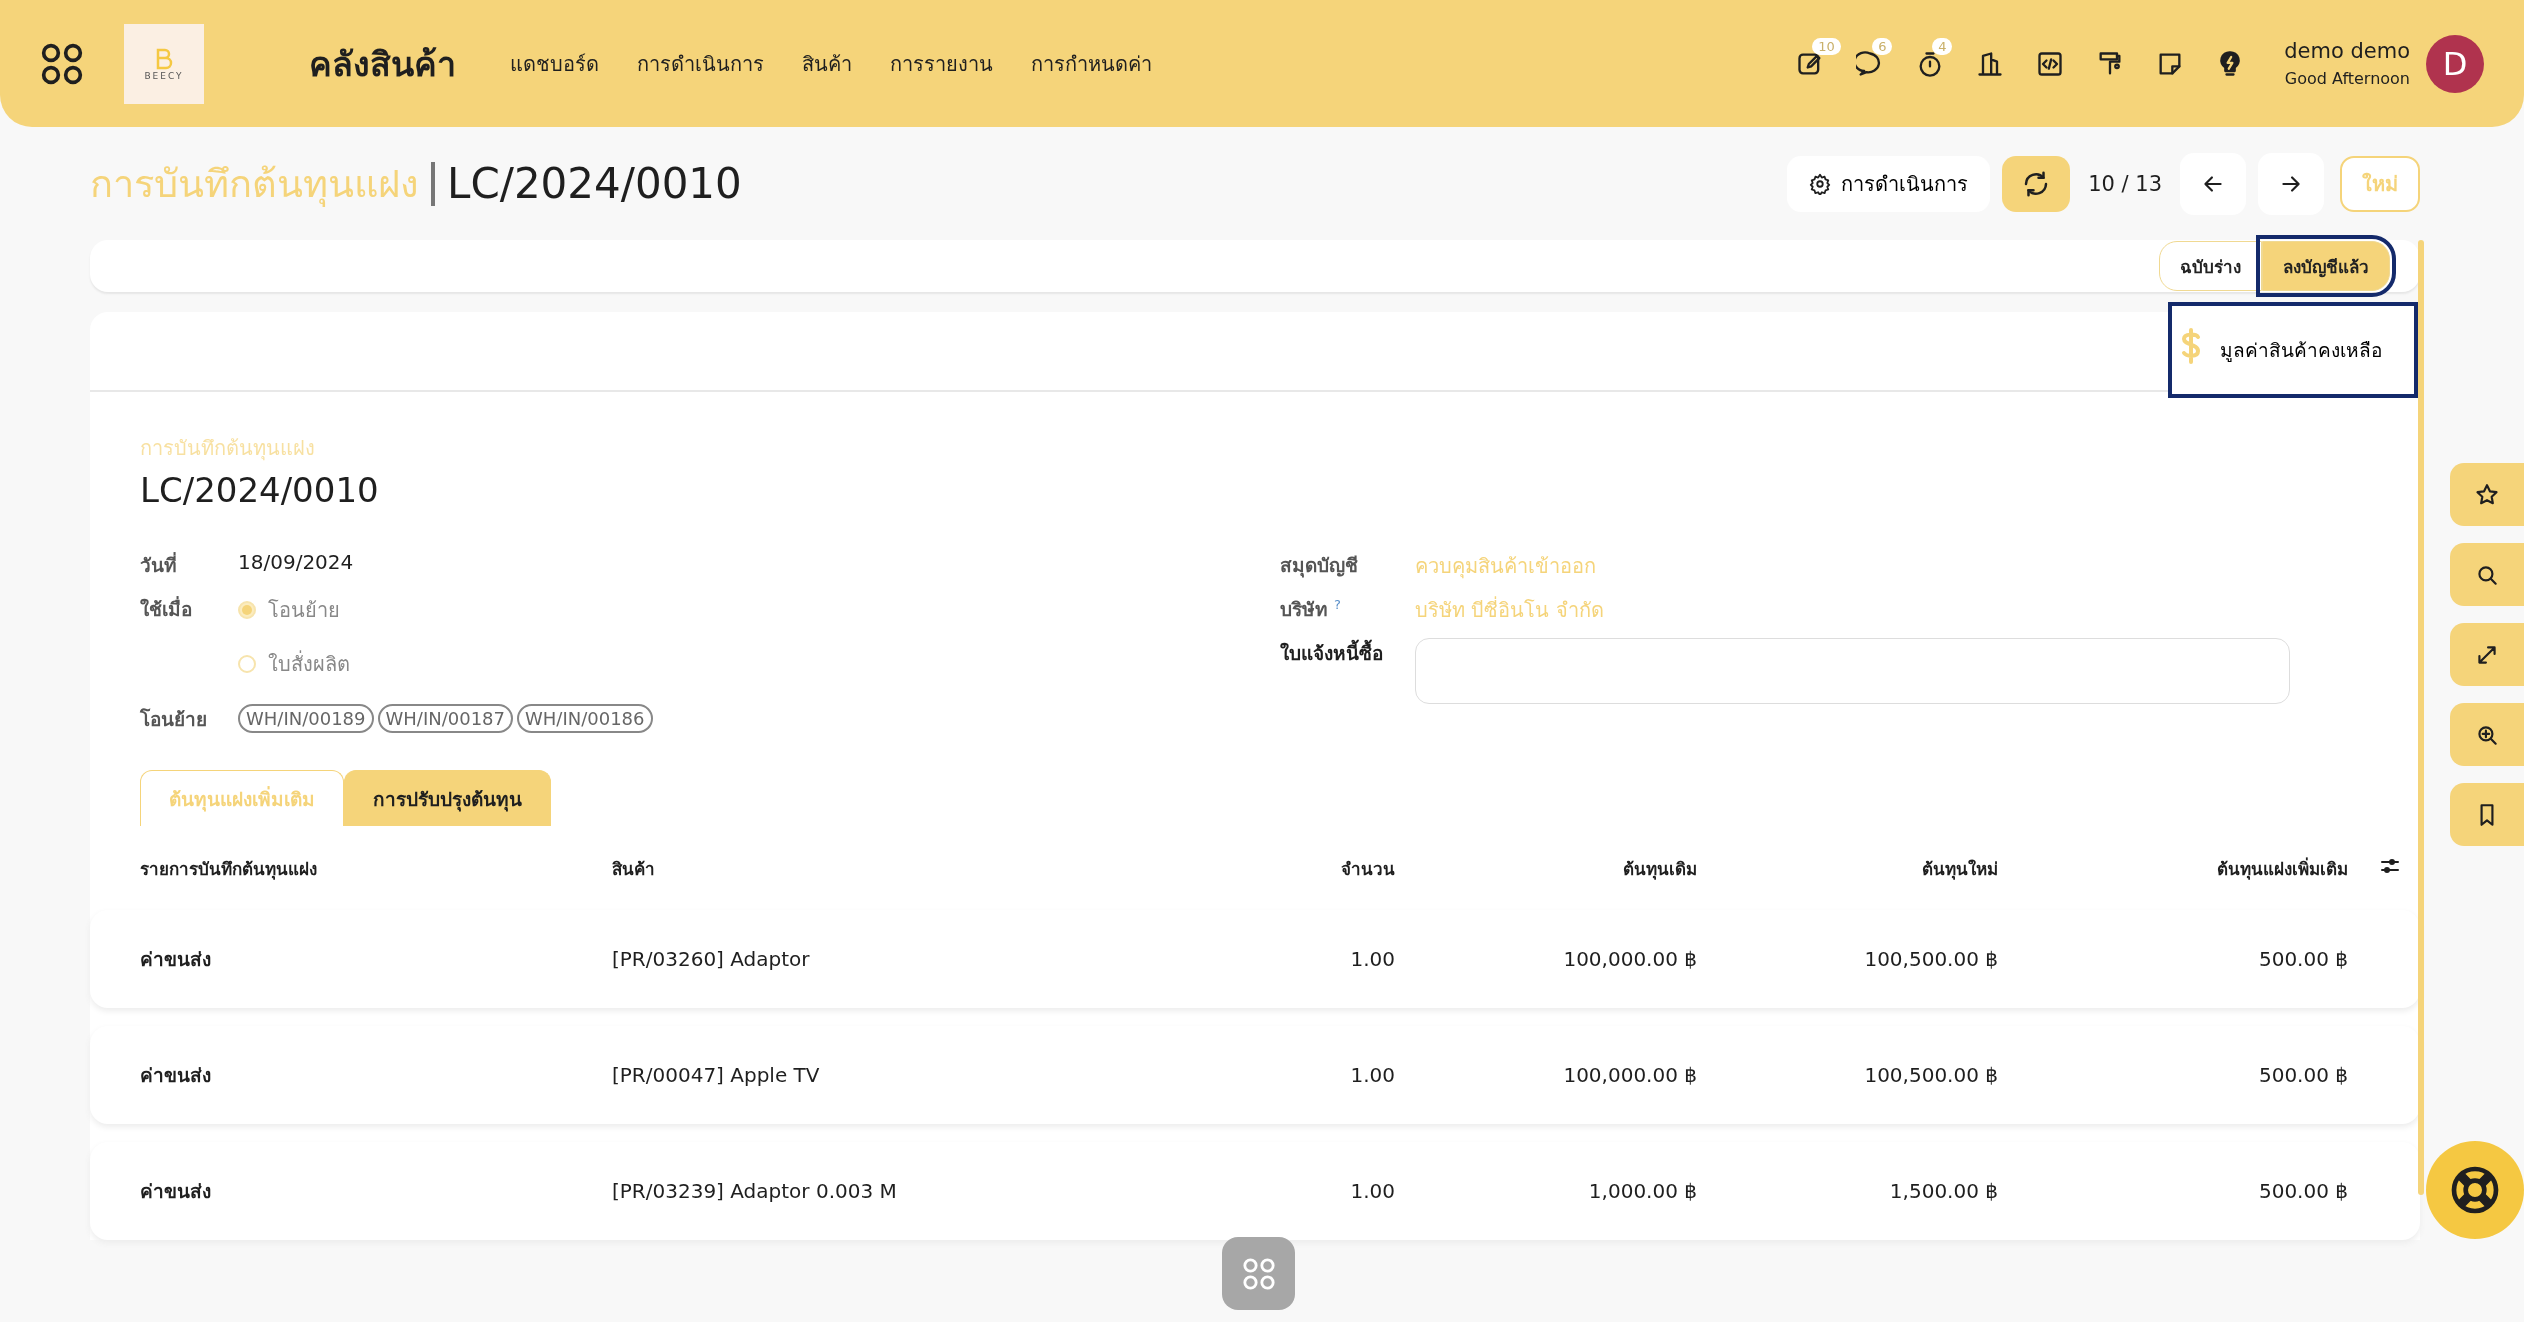 The height and width of the screenshot is (1322, 2524). Describe the element at coordinates (827, 63) in the screenshot. I see `nav-menu-item: สินค้า` at that location.